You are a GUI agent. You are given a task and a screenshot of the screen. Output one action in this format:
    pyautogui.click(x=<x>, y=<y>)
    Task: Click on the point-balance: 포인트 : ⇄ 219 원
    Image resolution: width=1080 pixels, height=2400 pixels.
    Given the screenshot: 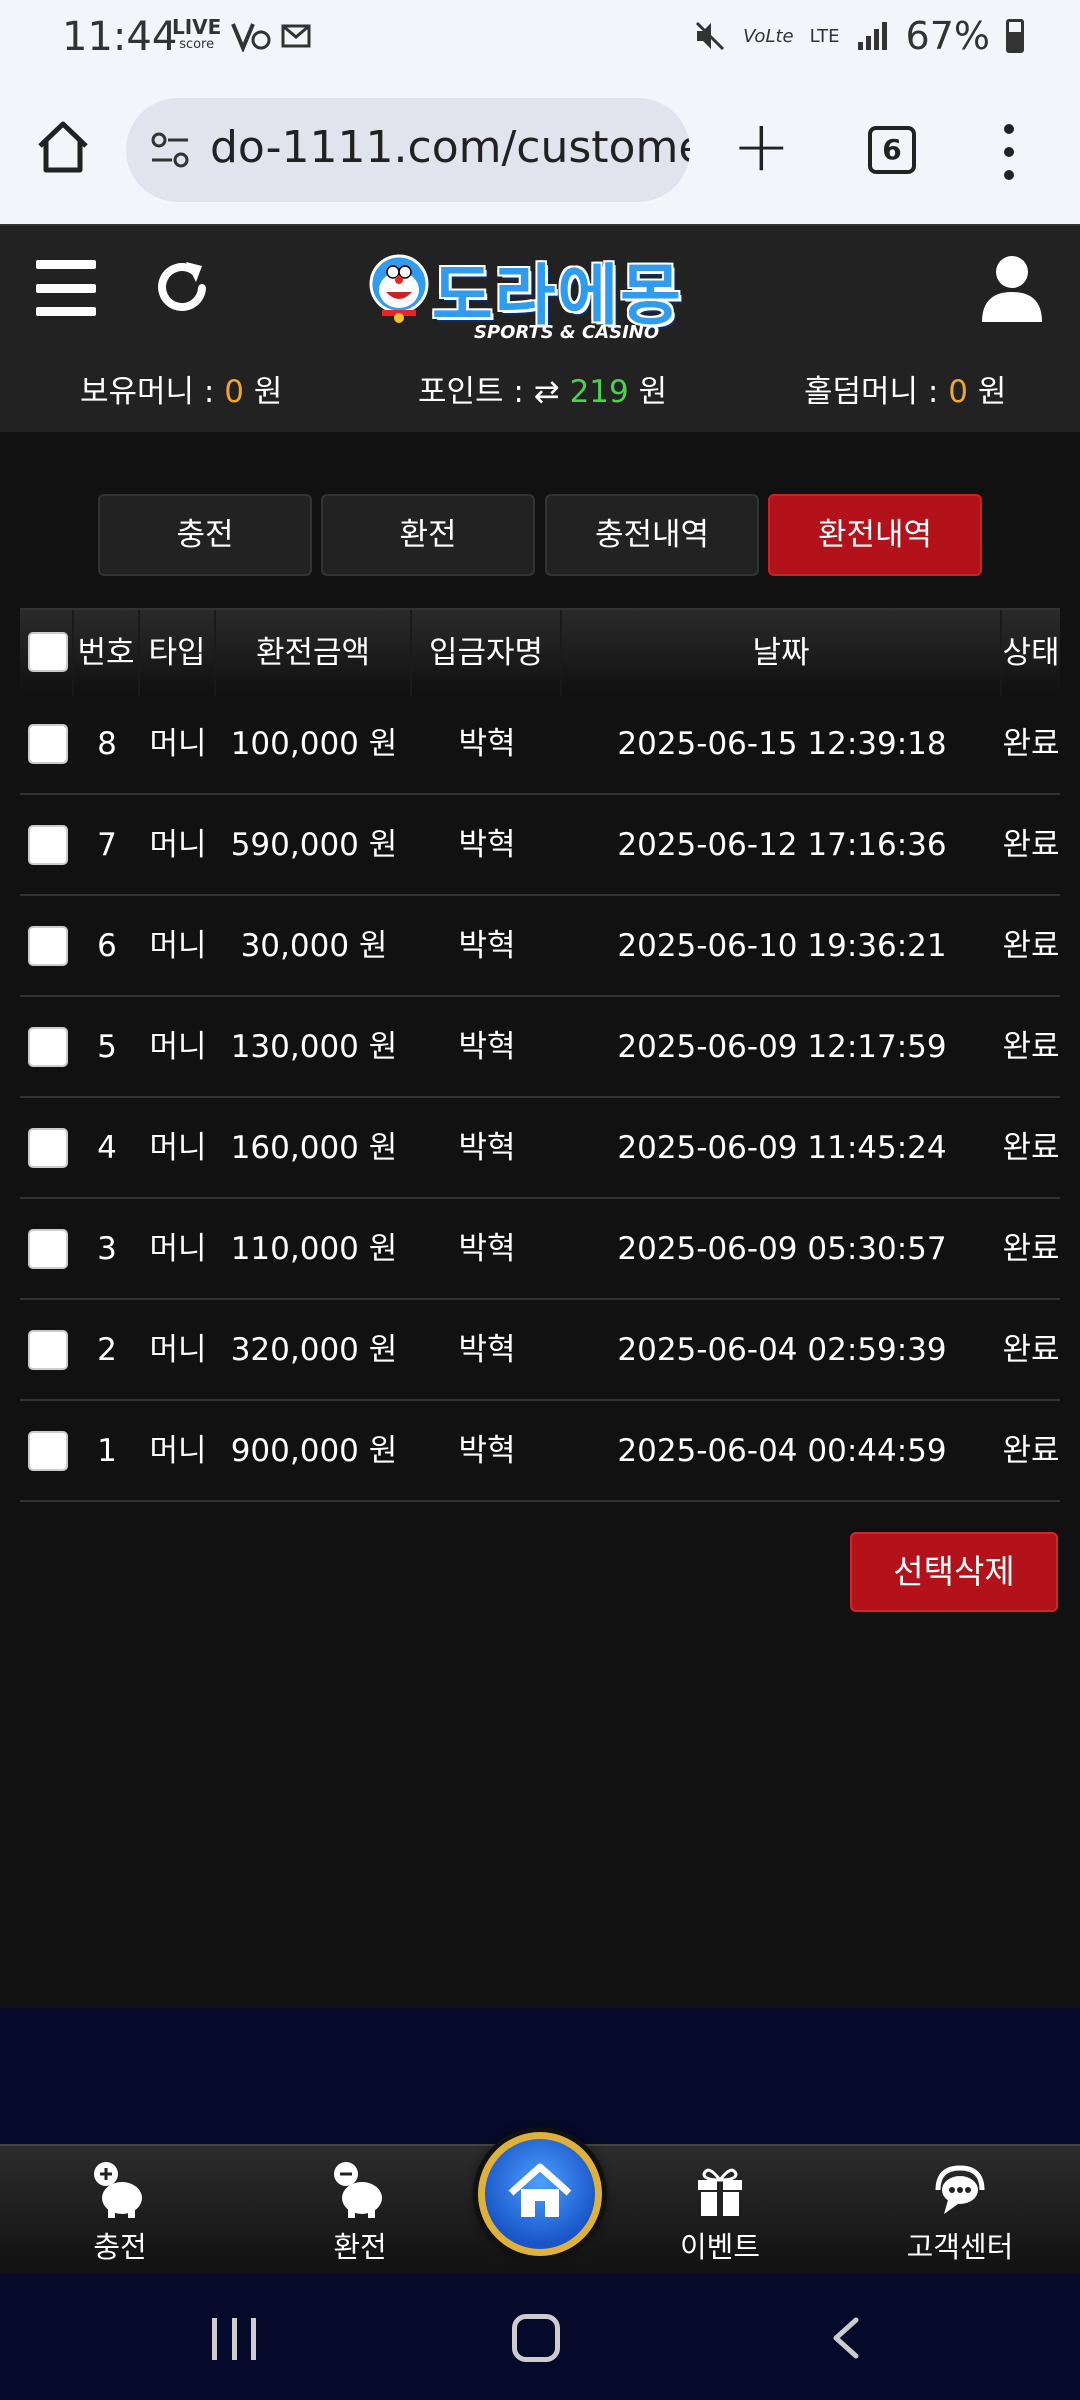 What is the action you would take?
    pyautogui.click(x=543, y=392)
    